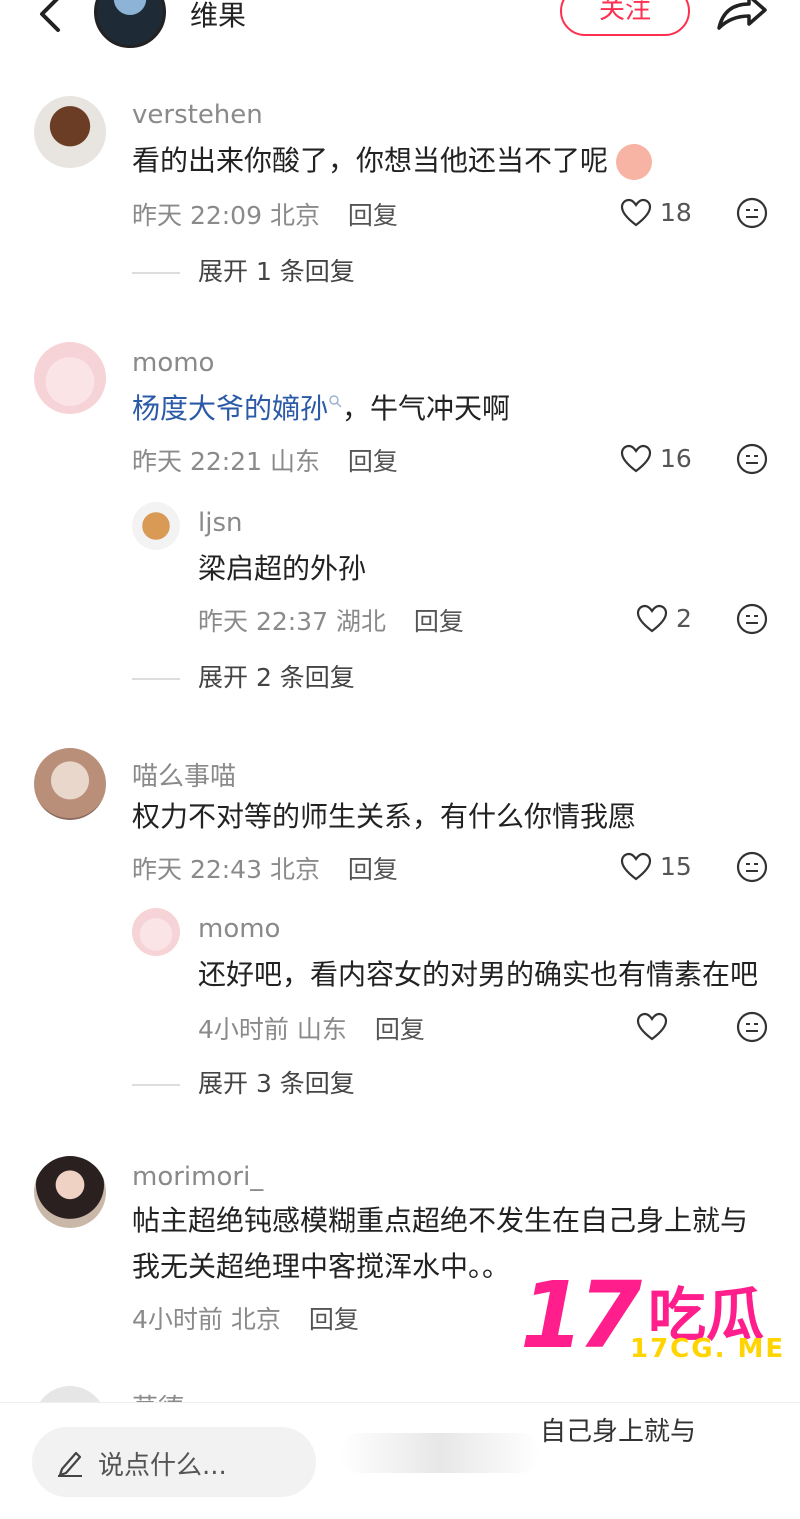 This screenshot has width=800, height=1519. I want to click on watermark-url: 17CG. ME, so click(708, 1349).